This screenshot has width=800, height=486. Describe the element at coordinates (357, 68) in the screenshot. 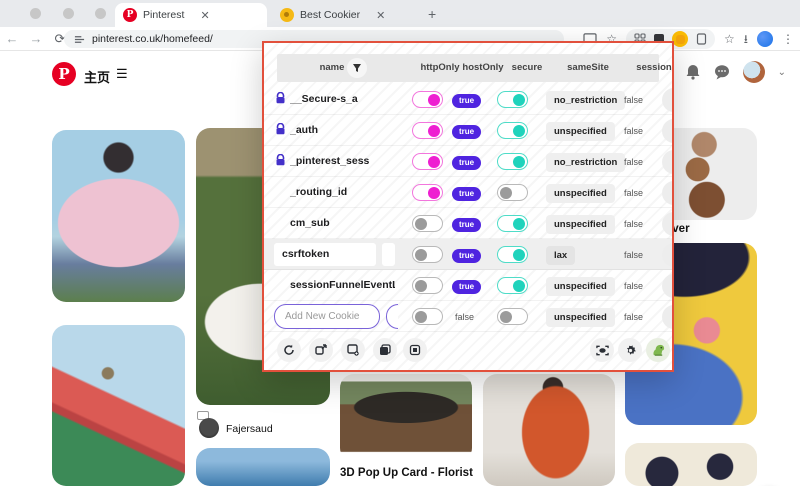

I see `filter-button` at that location.